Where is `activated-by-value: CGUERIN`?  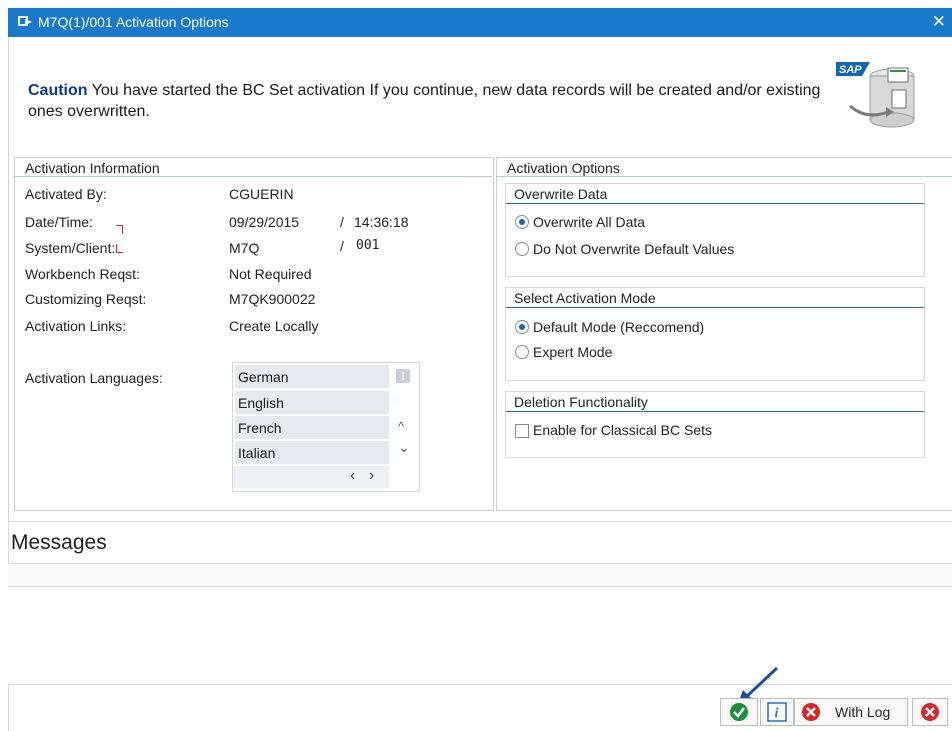
activated-by-value: CGUERIN is located at coordinates (261, 194).